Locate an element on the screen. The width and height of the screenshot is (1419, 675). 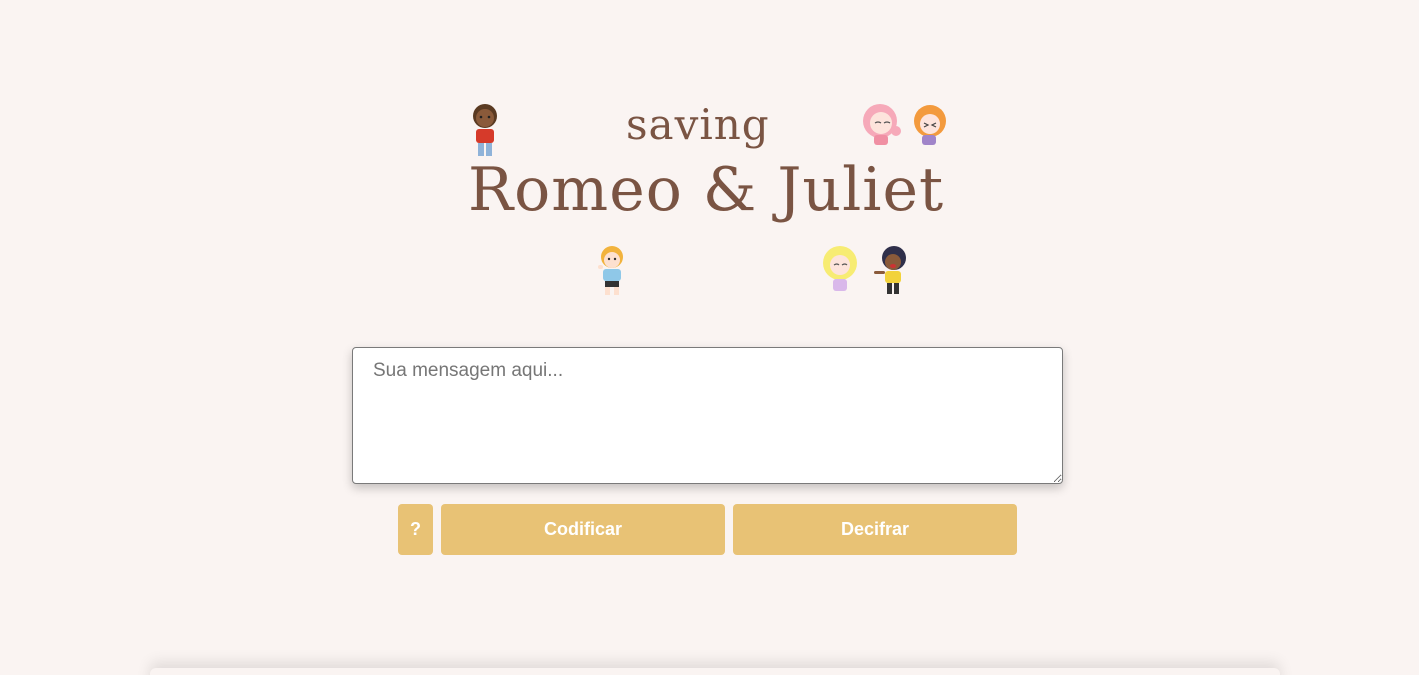
message-input is located at coordinates (707, 415).